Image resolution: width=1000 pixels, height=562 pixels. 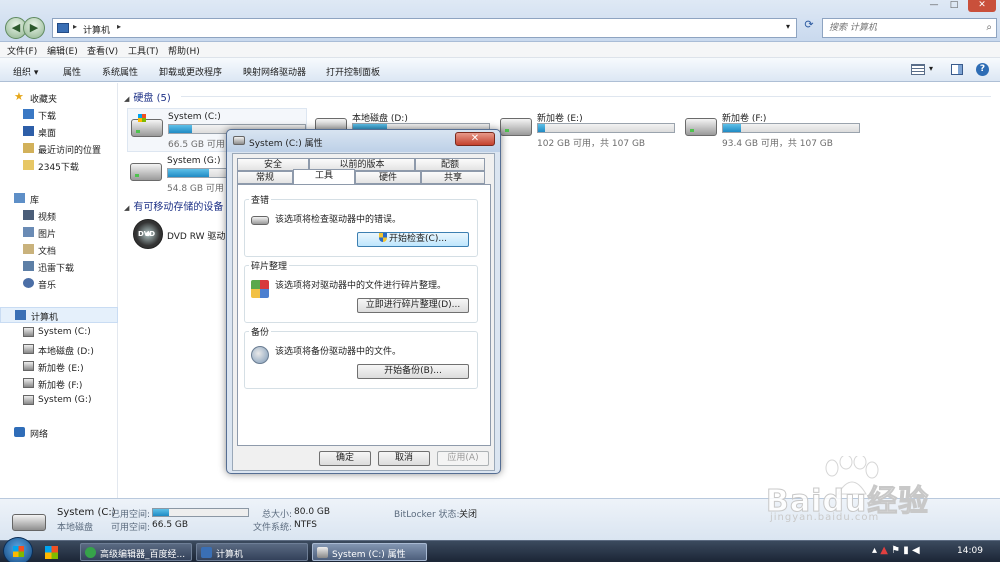 What do you see at coordinates (918, 69) in the screenshot?
I see `view-options-icon` at bounding box center [918, 69].